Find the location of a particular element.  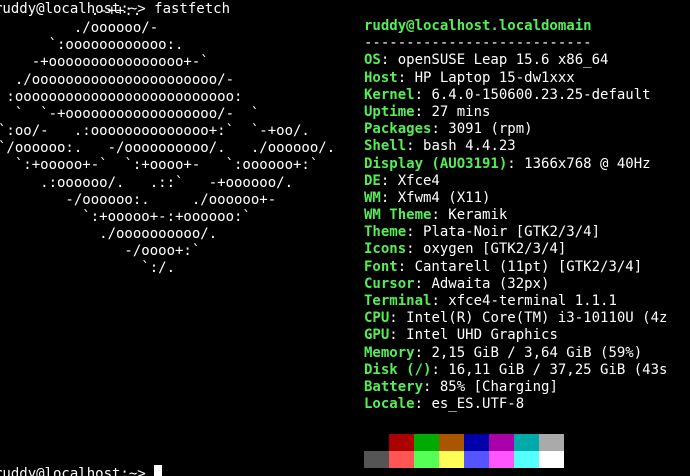

info-row: Terminal: xfce4-terminal 1.1.1 is located at coordinates (515, 301).